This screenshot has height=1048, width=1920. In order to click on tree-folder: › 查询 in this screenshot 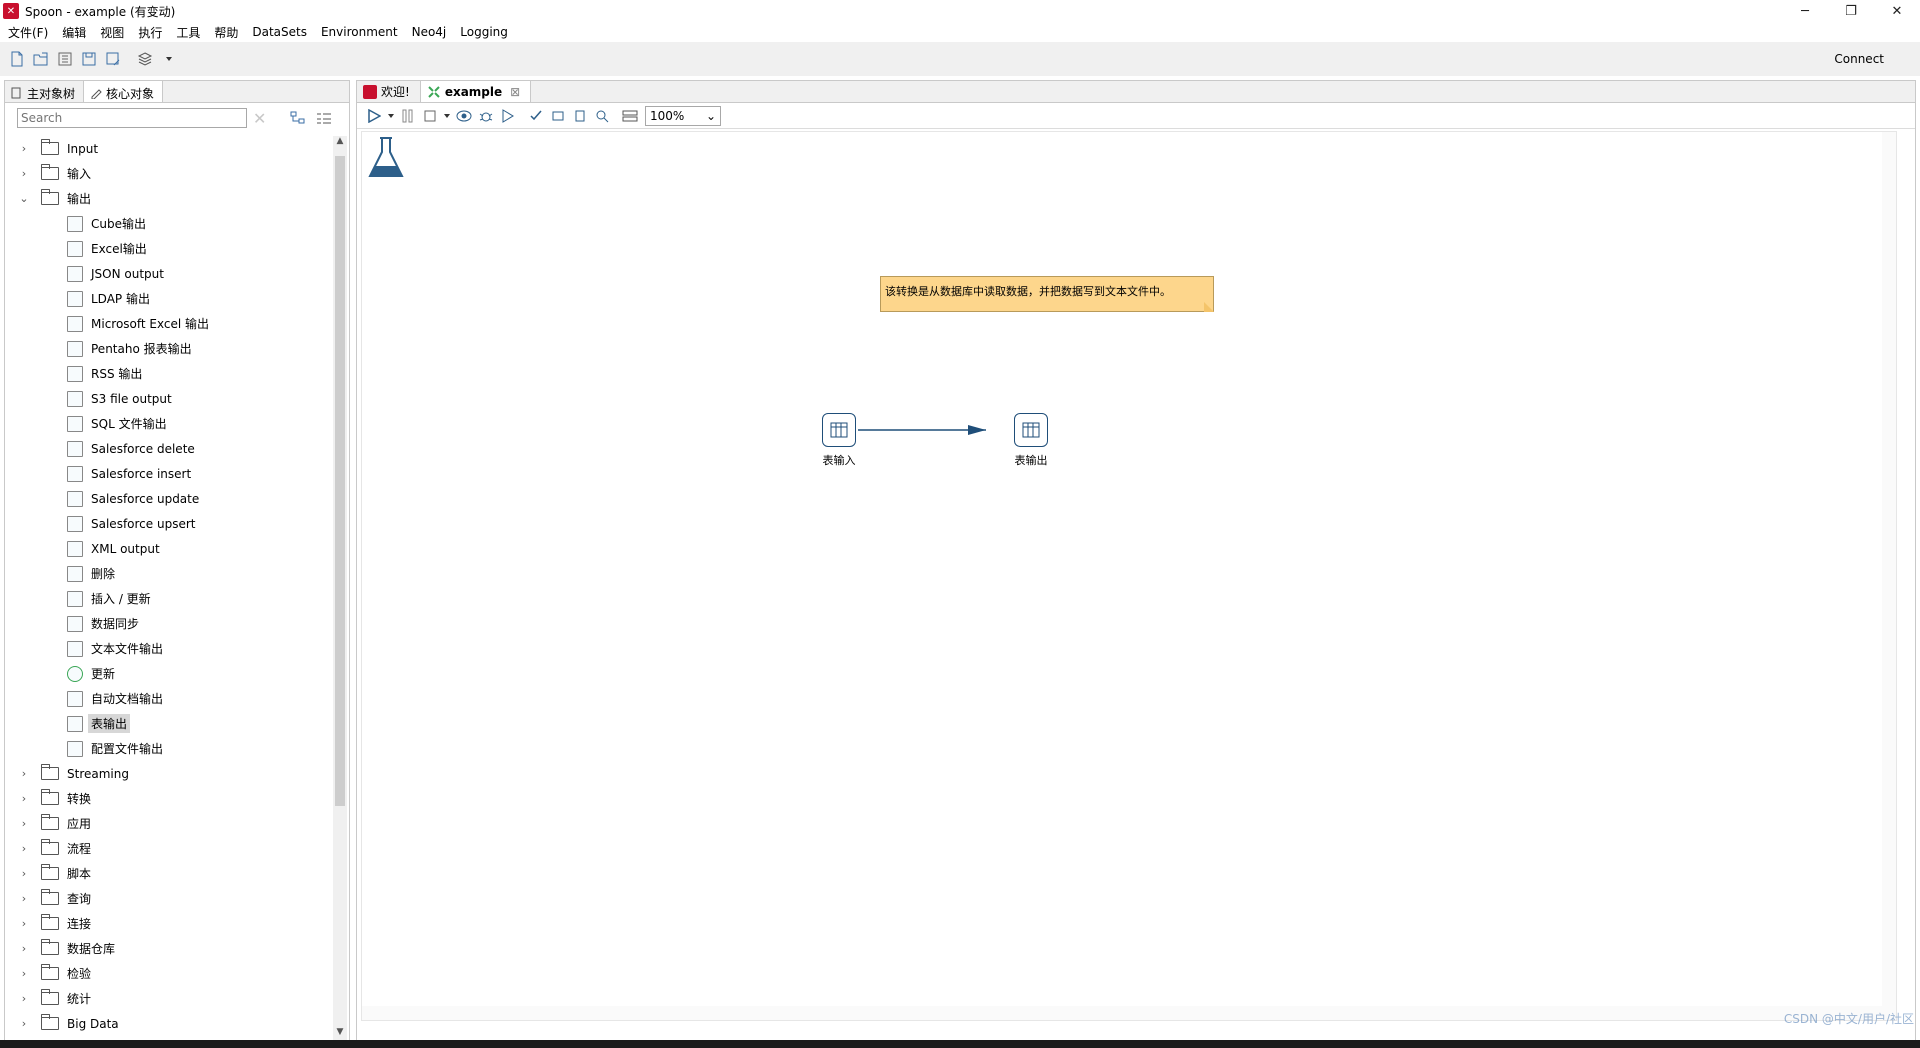, I will do `click(168, 898)`.